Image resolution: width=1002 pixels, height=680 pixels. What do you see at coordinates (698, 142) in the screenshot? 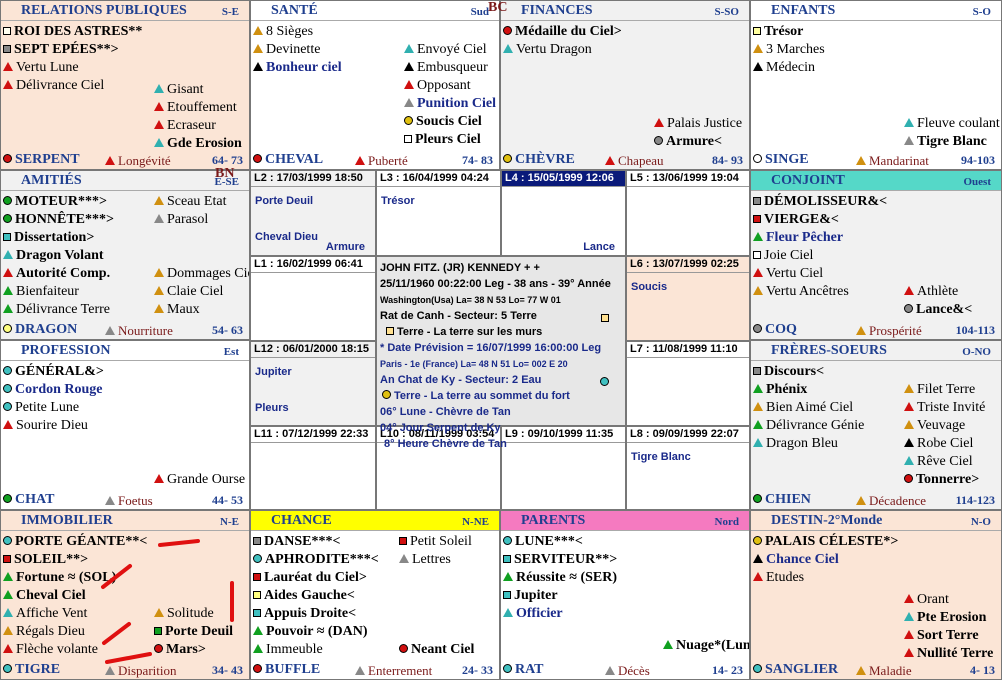
I see `star-item: Armure<` at bounding box center [698, 142].